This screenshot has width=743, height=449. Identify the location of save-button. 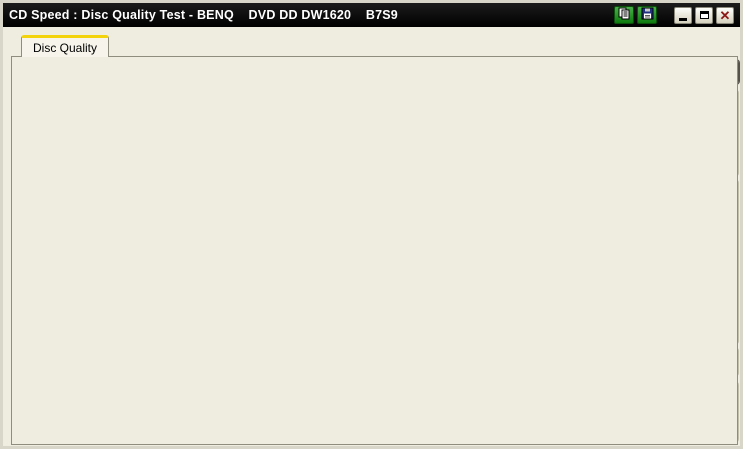
(647, 15).